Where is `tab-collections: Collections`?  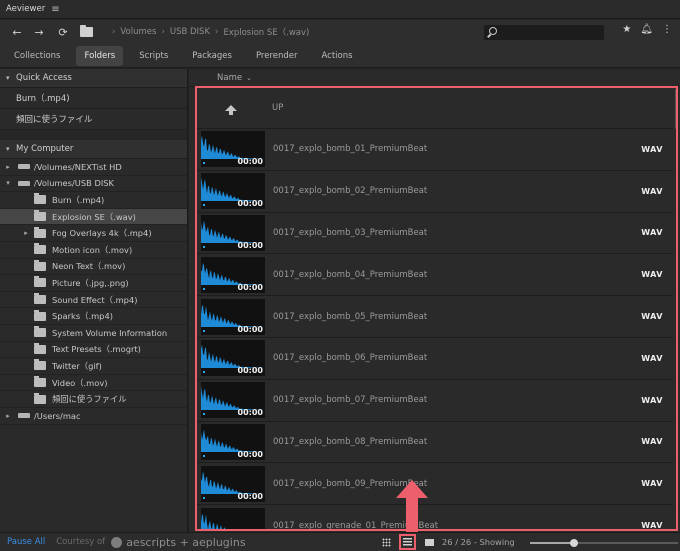 tab-collections: Collections is located at coordinates (37, 56).